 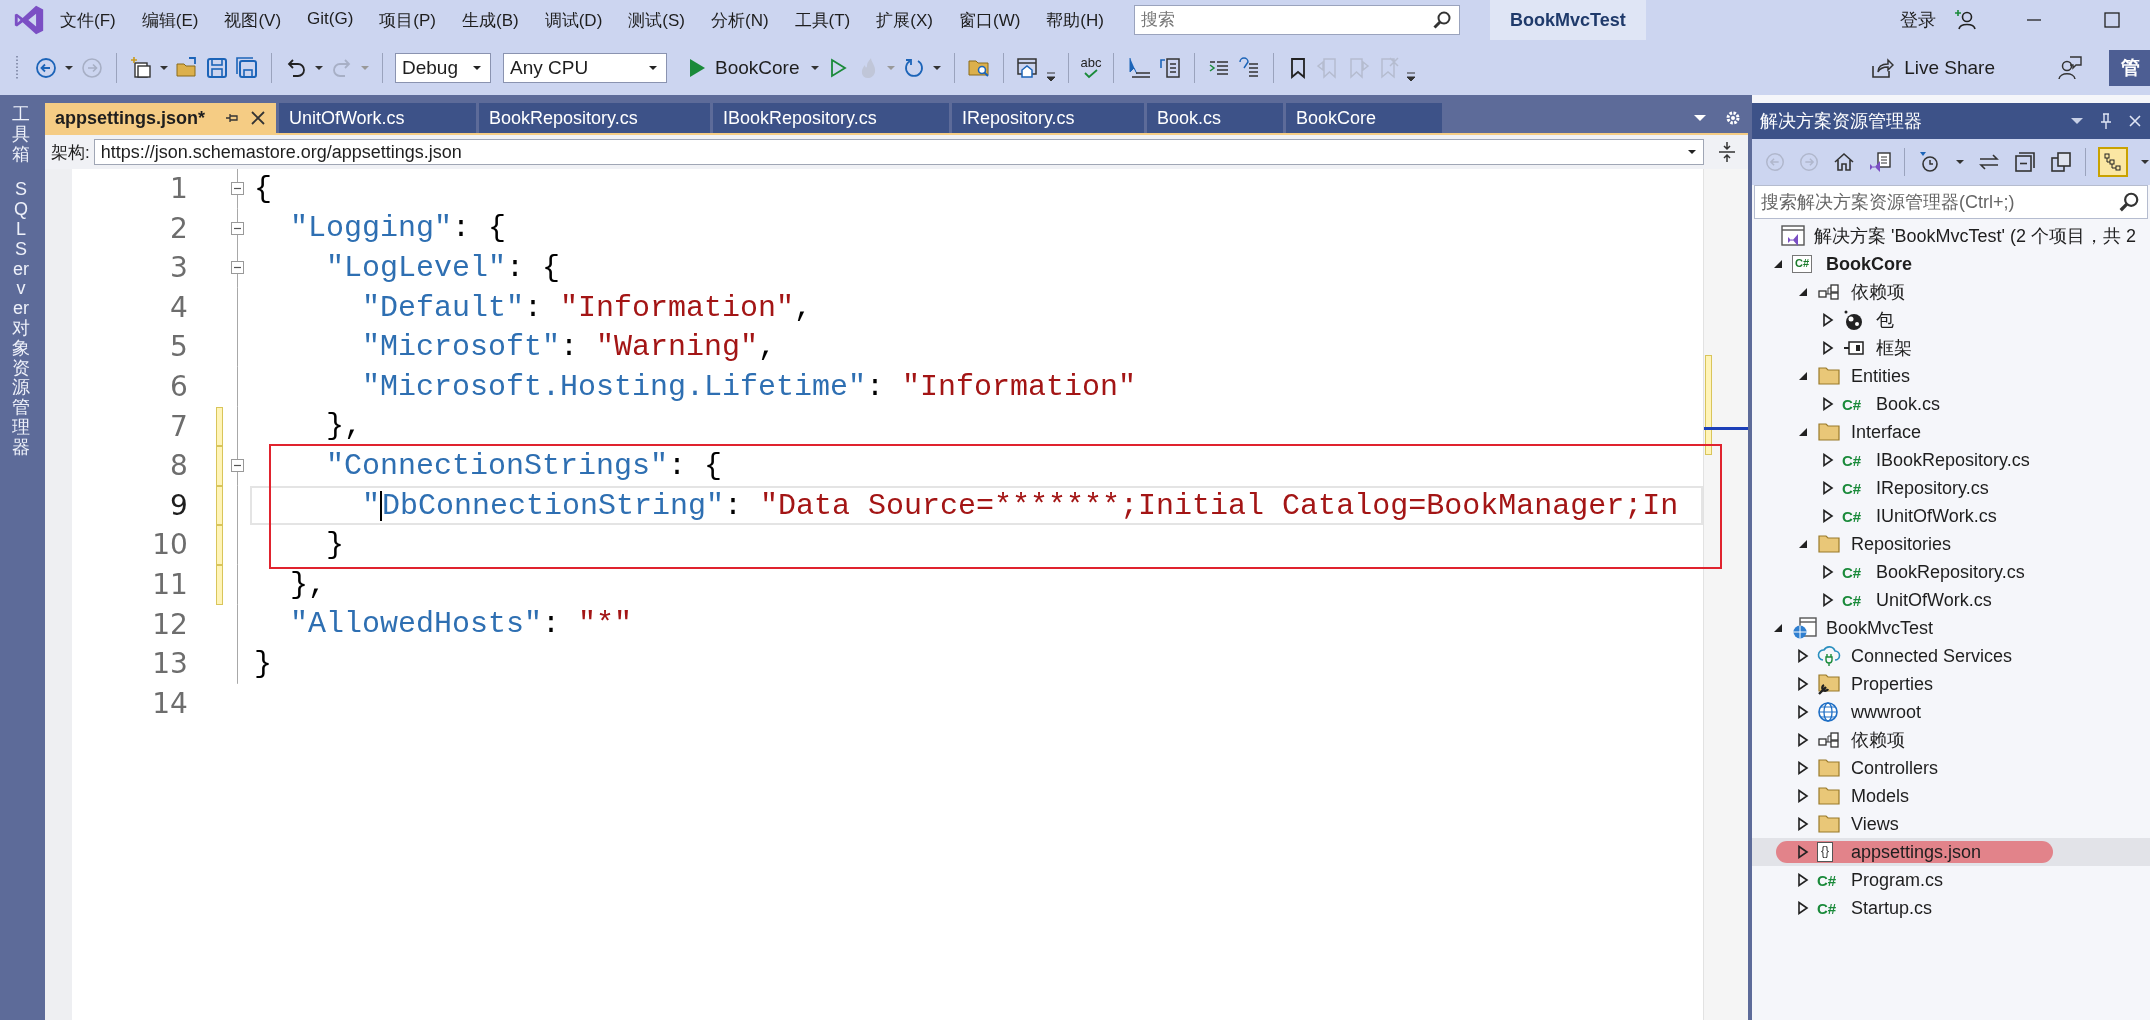 I want to click on document-lines-icon, so click(x=1170, y=67).